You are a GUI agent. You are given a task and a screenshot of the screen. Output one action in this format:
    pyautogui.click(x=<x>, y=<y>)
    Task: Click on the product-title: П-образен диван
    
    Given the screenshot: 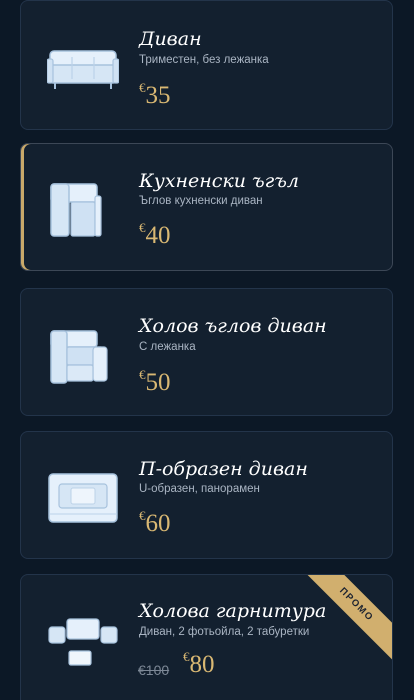 What is the action you would take?
    pyautogui.click(x=223, y=469)
    